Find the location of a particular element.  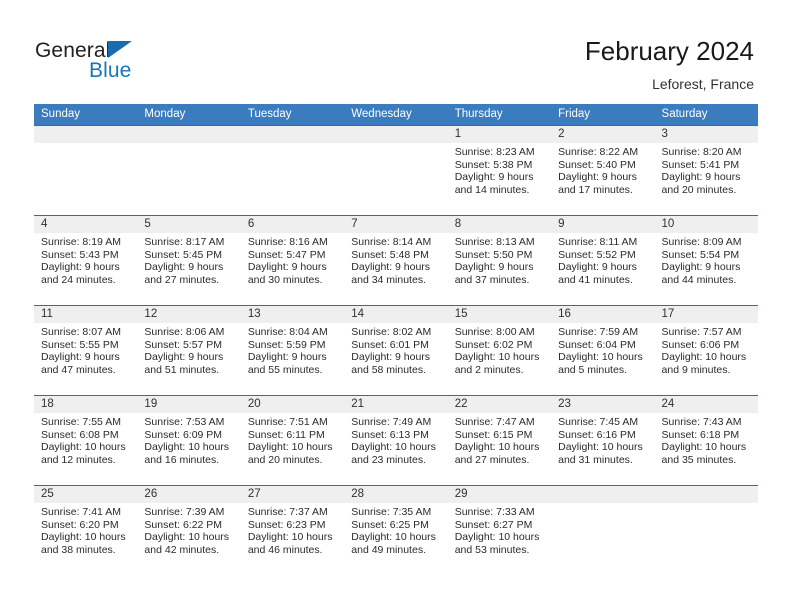

weekday-header-thursday: Thursday is located at coordinates (478, 114).